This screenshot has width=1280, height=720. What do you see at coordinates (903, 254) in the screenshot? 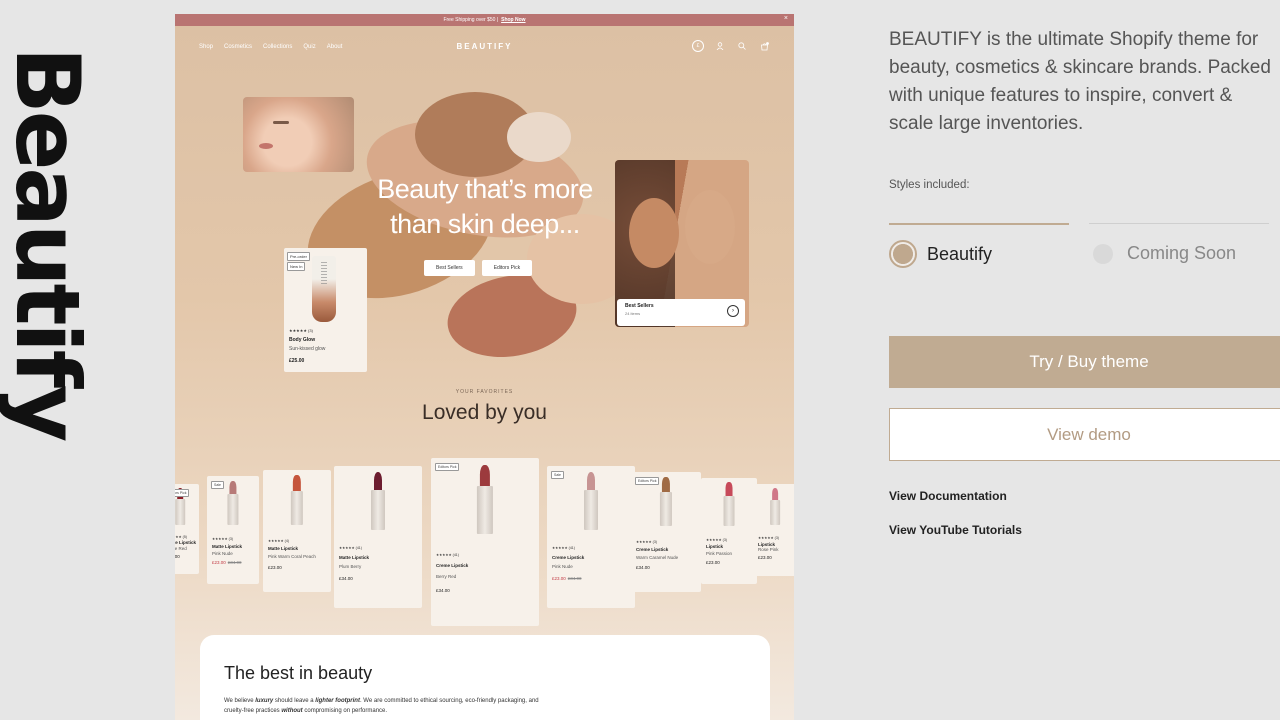
I see `style-swatch-selected` at bounding box center [903, 254].